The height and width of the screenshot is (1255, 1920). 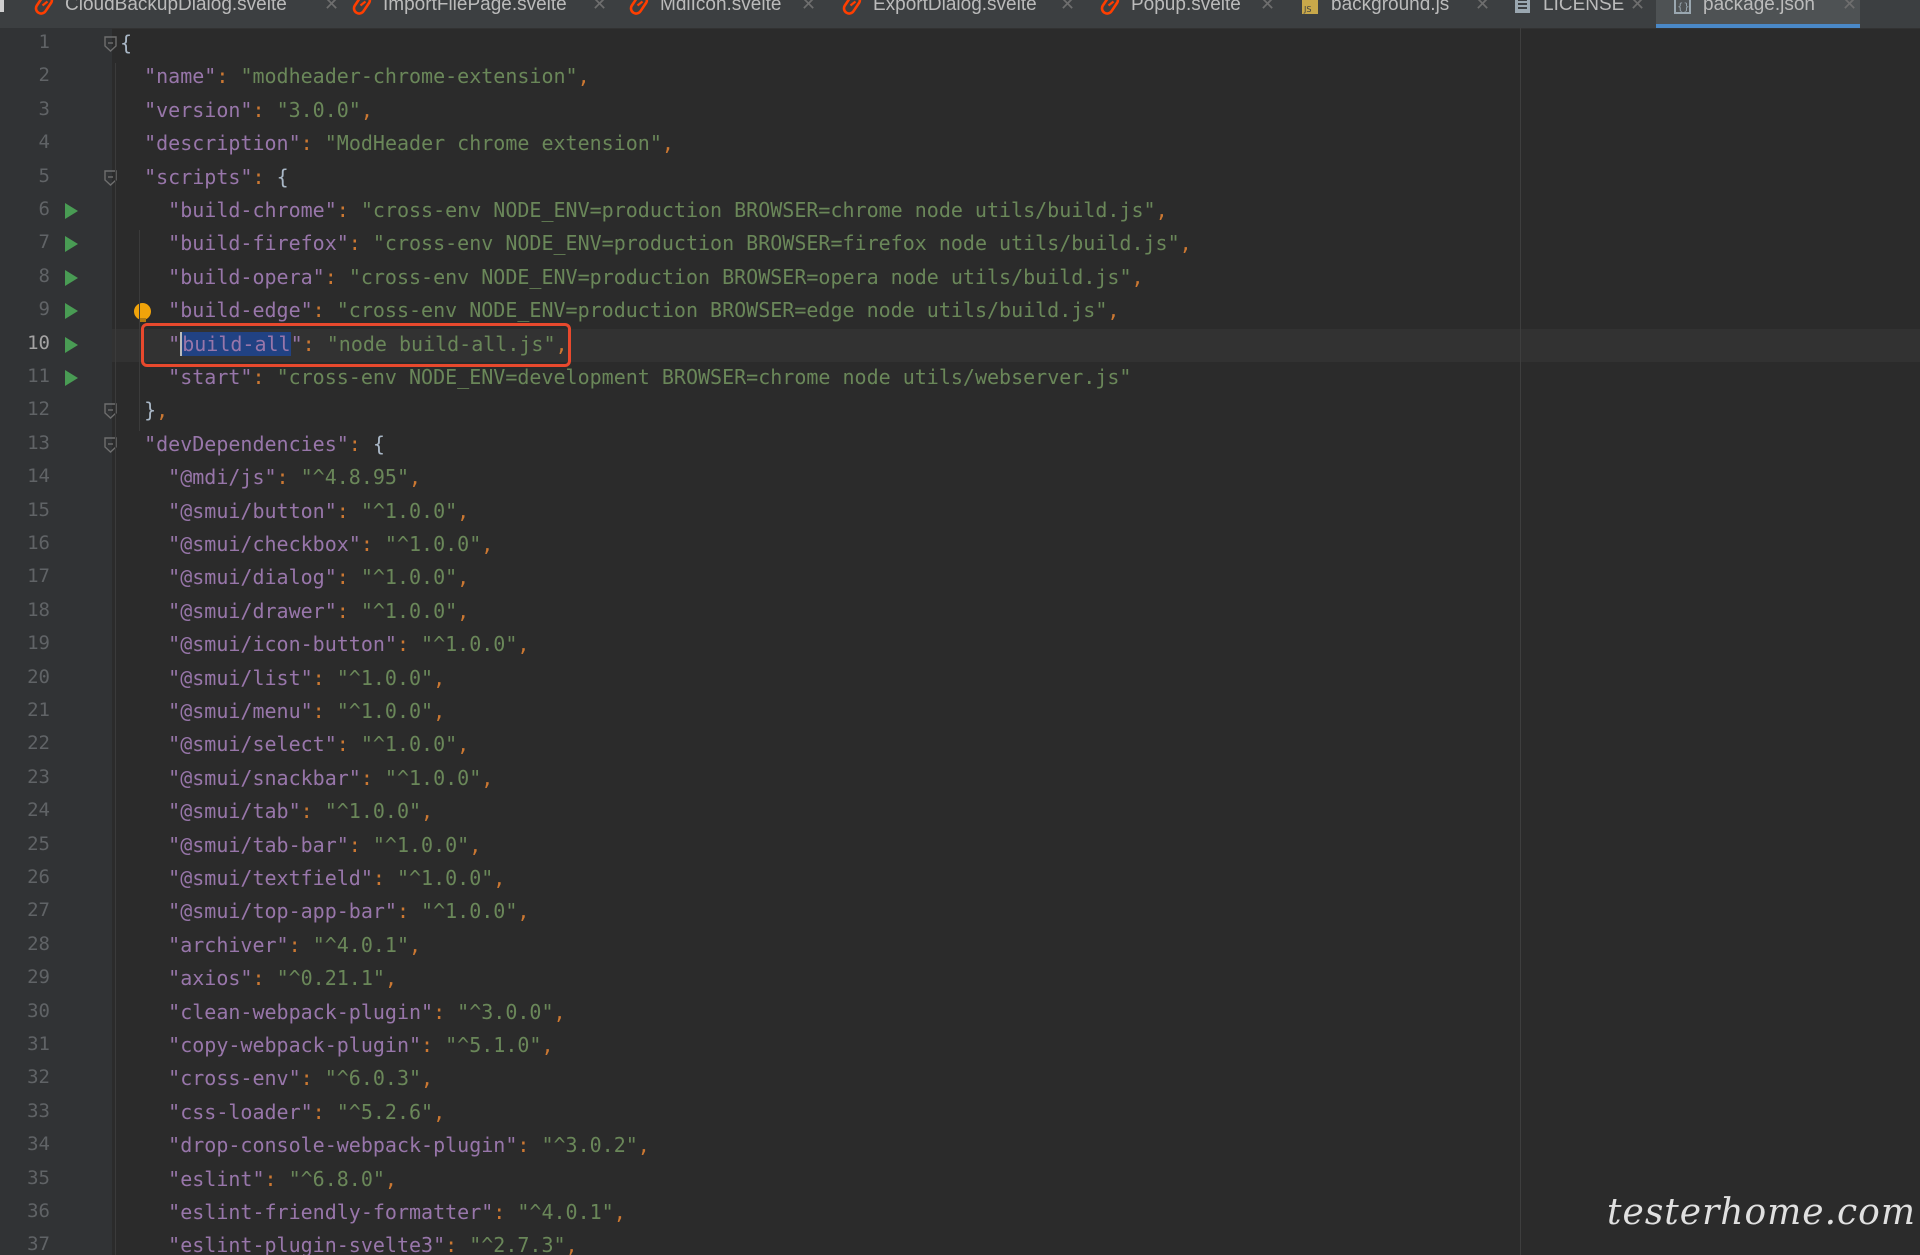 I want to click on code-line: 2 "name": "modheader-chrome-extension",, so click(x=960, y=77).